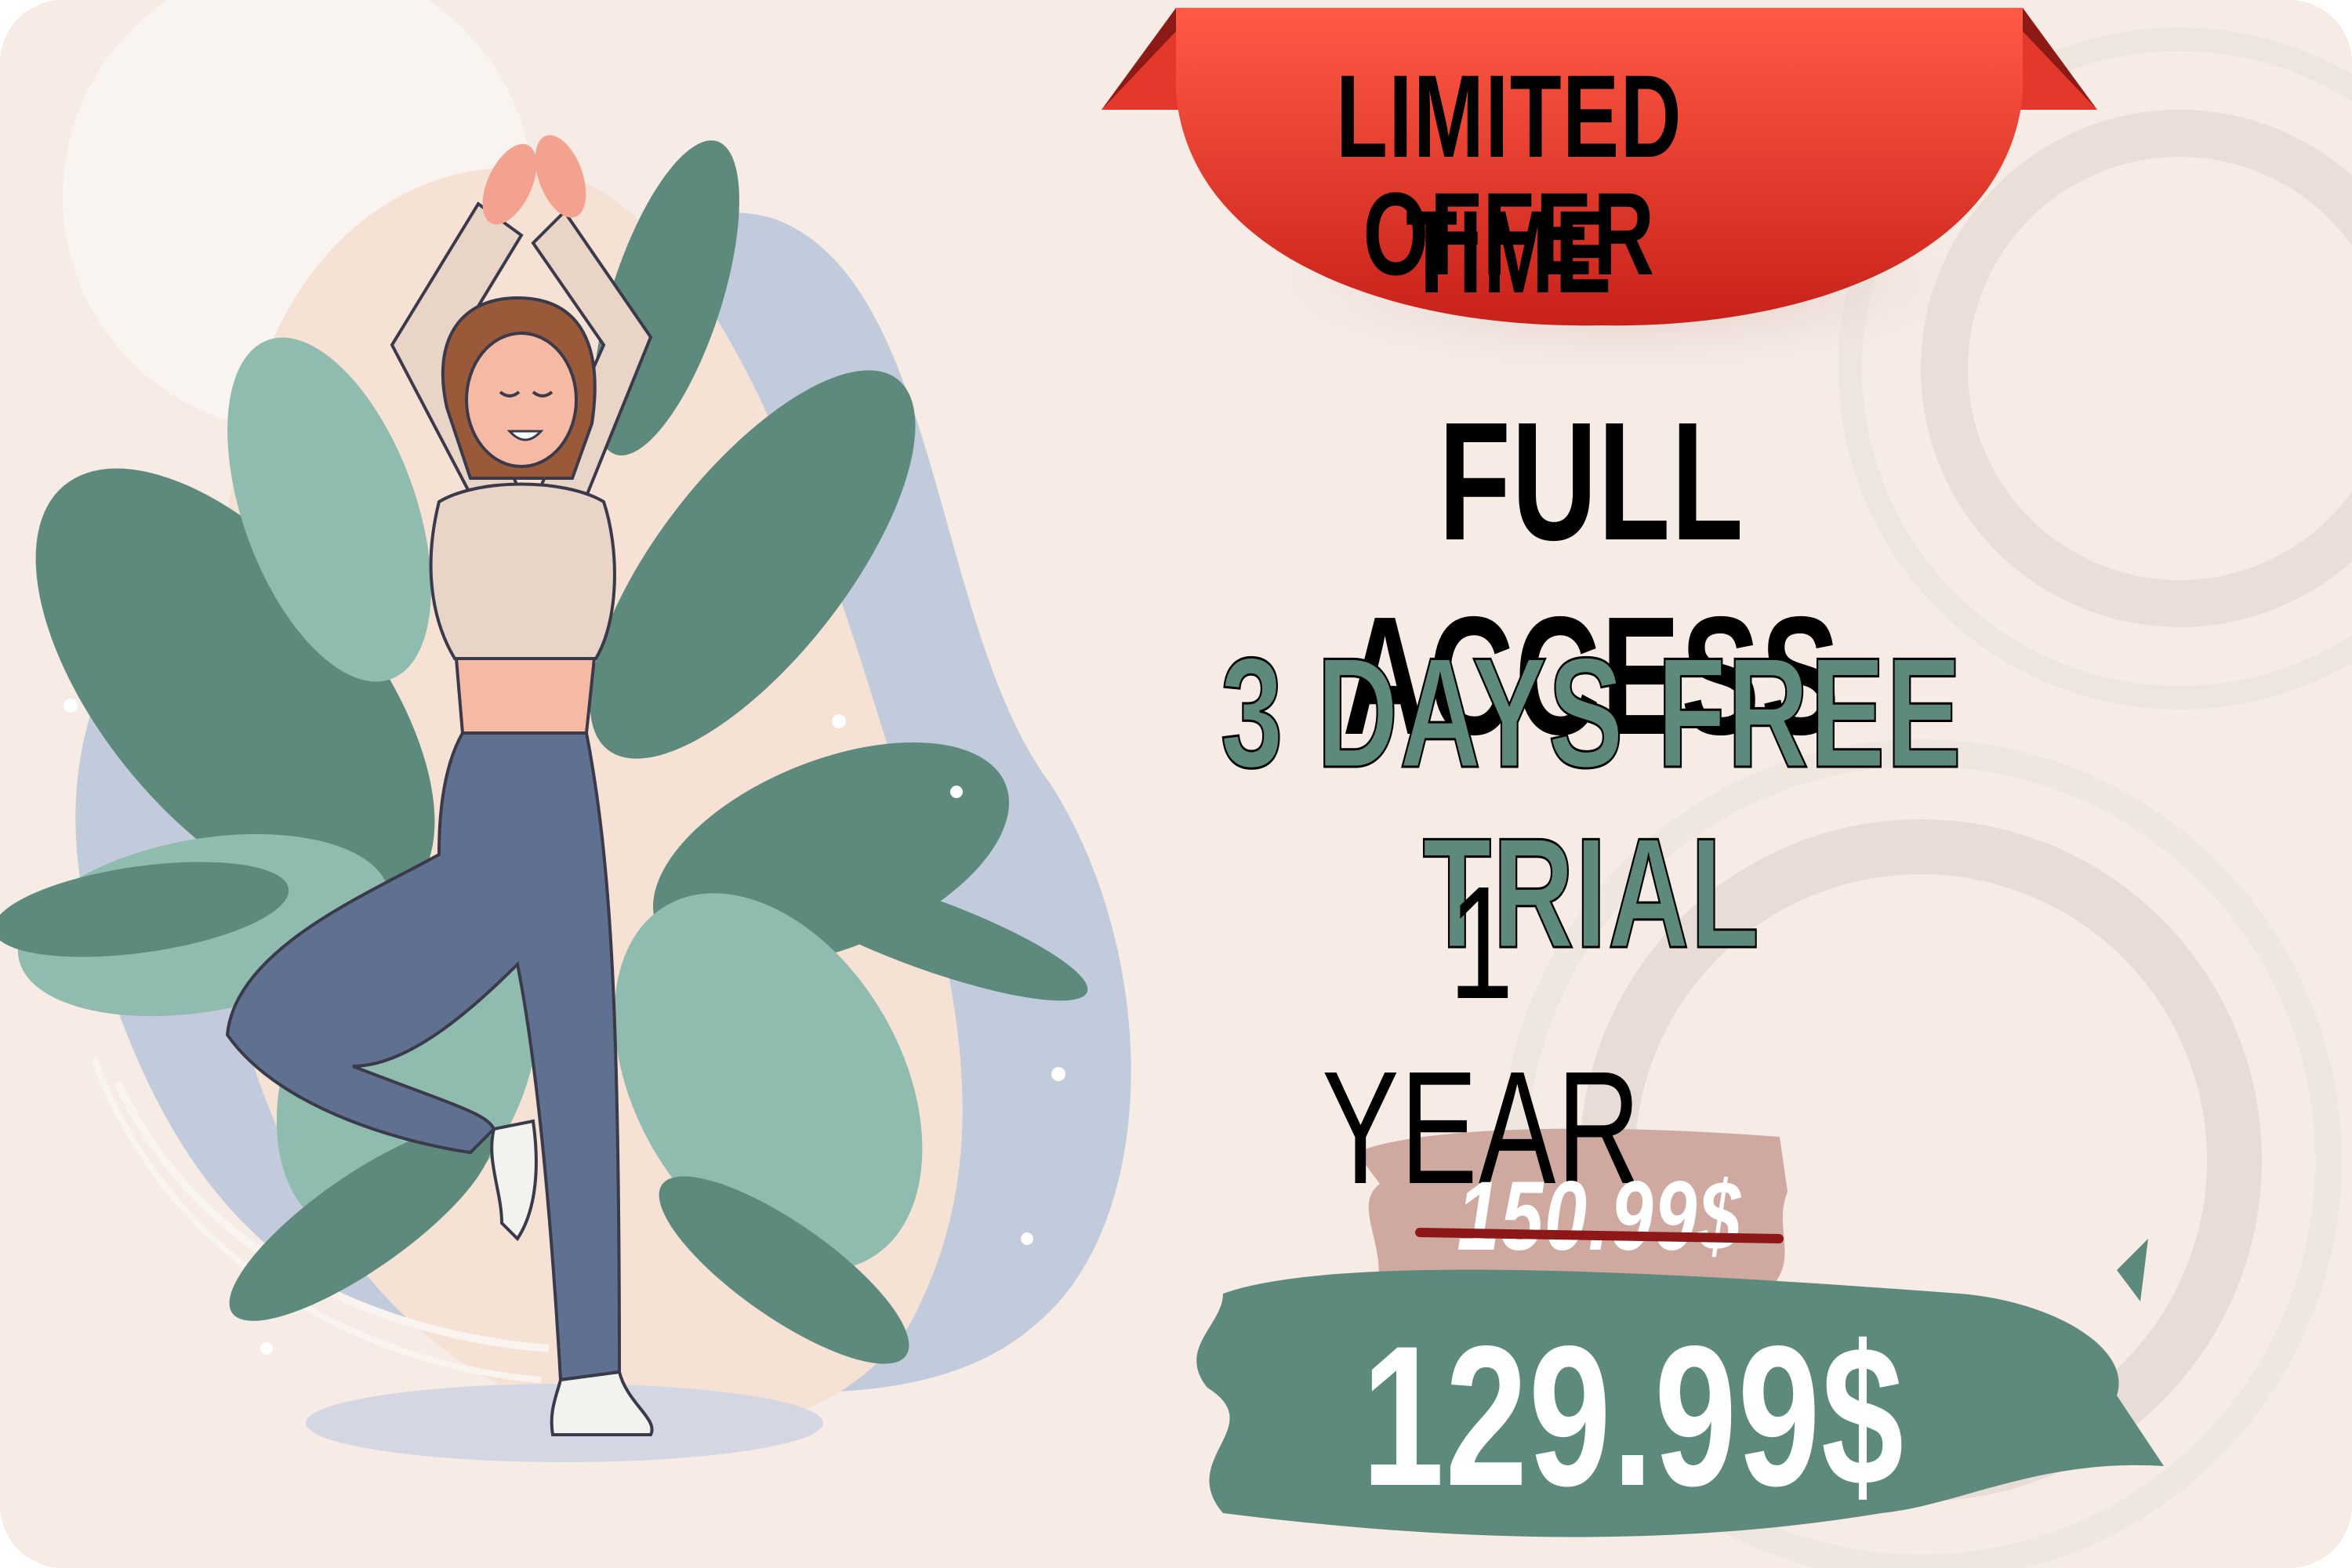 The image size is (2352, 1568). What do you see at coordinates (1599, 1216) in the screenshot?
I see `old-price: 150.99$` at bounding box center [1599, 1216].